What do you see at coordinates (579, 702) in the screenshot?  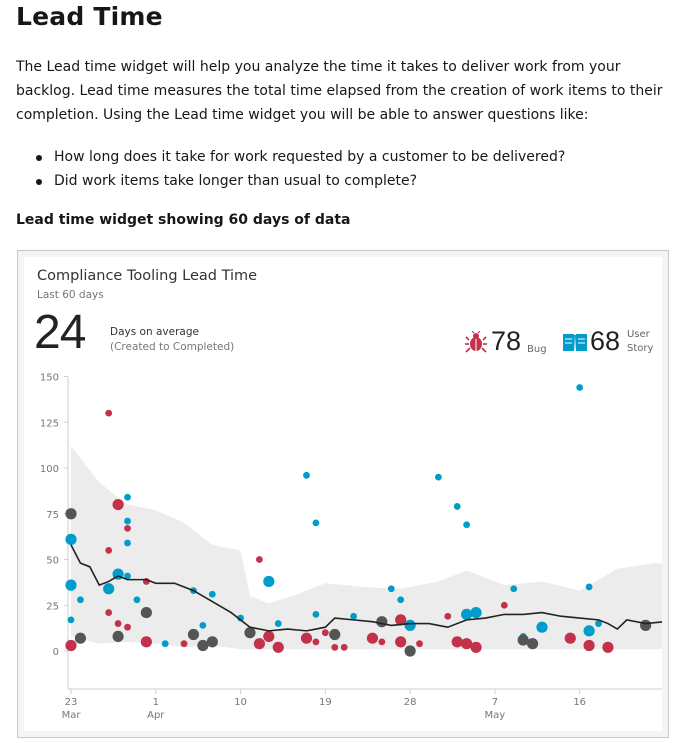 I see `x-tick-label: 16` at bounding box center [579, 702].